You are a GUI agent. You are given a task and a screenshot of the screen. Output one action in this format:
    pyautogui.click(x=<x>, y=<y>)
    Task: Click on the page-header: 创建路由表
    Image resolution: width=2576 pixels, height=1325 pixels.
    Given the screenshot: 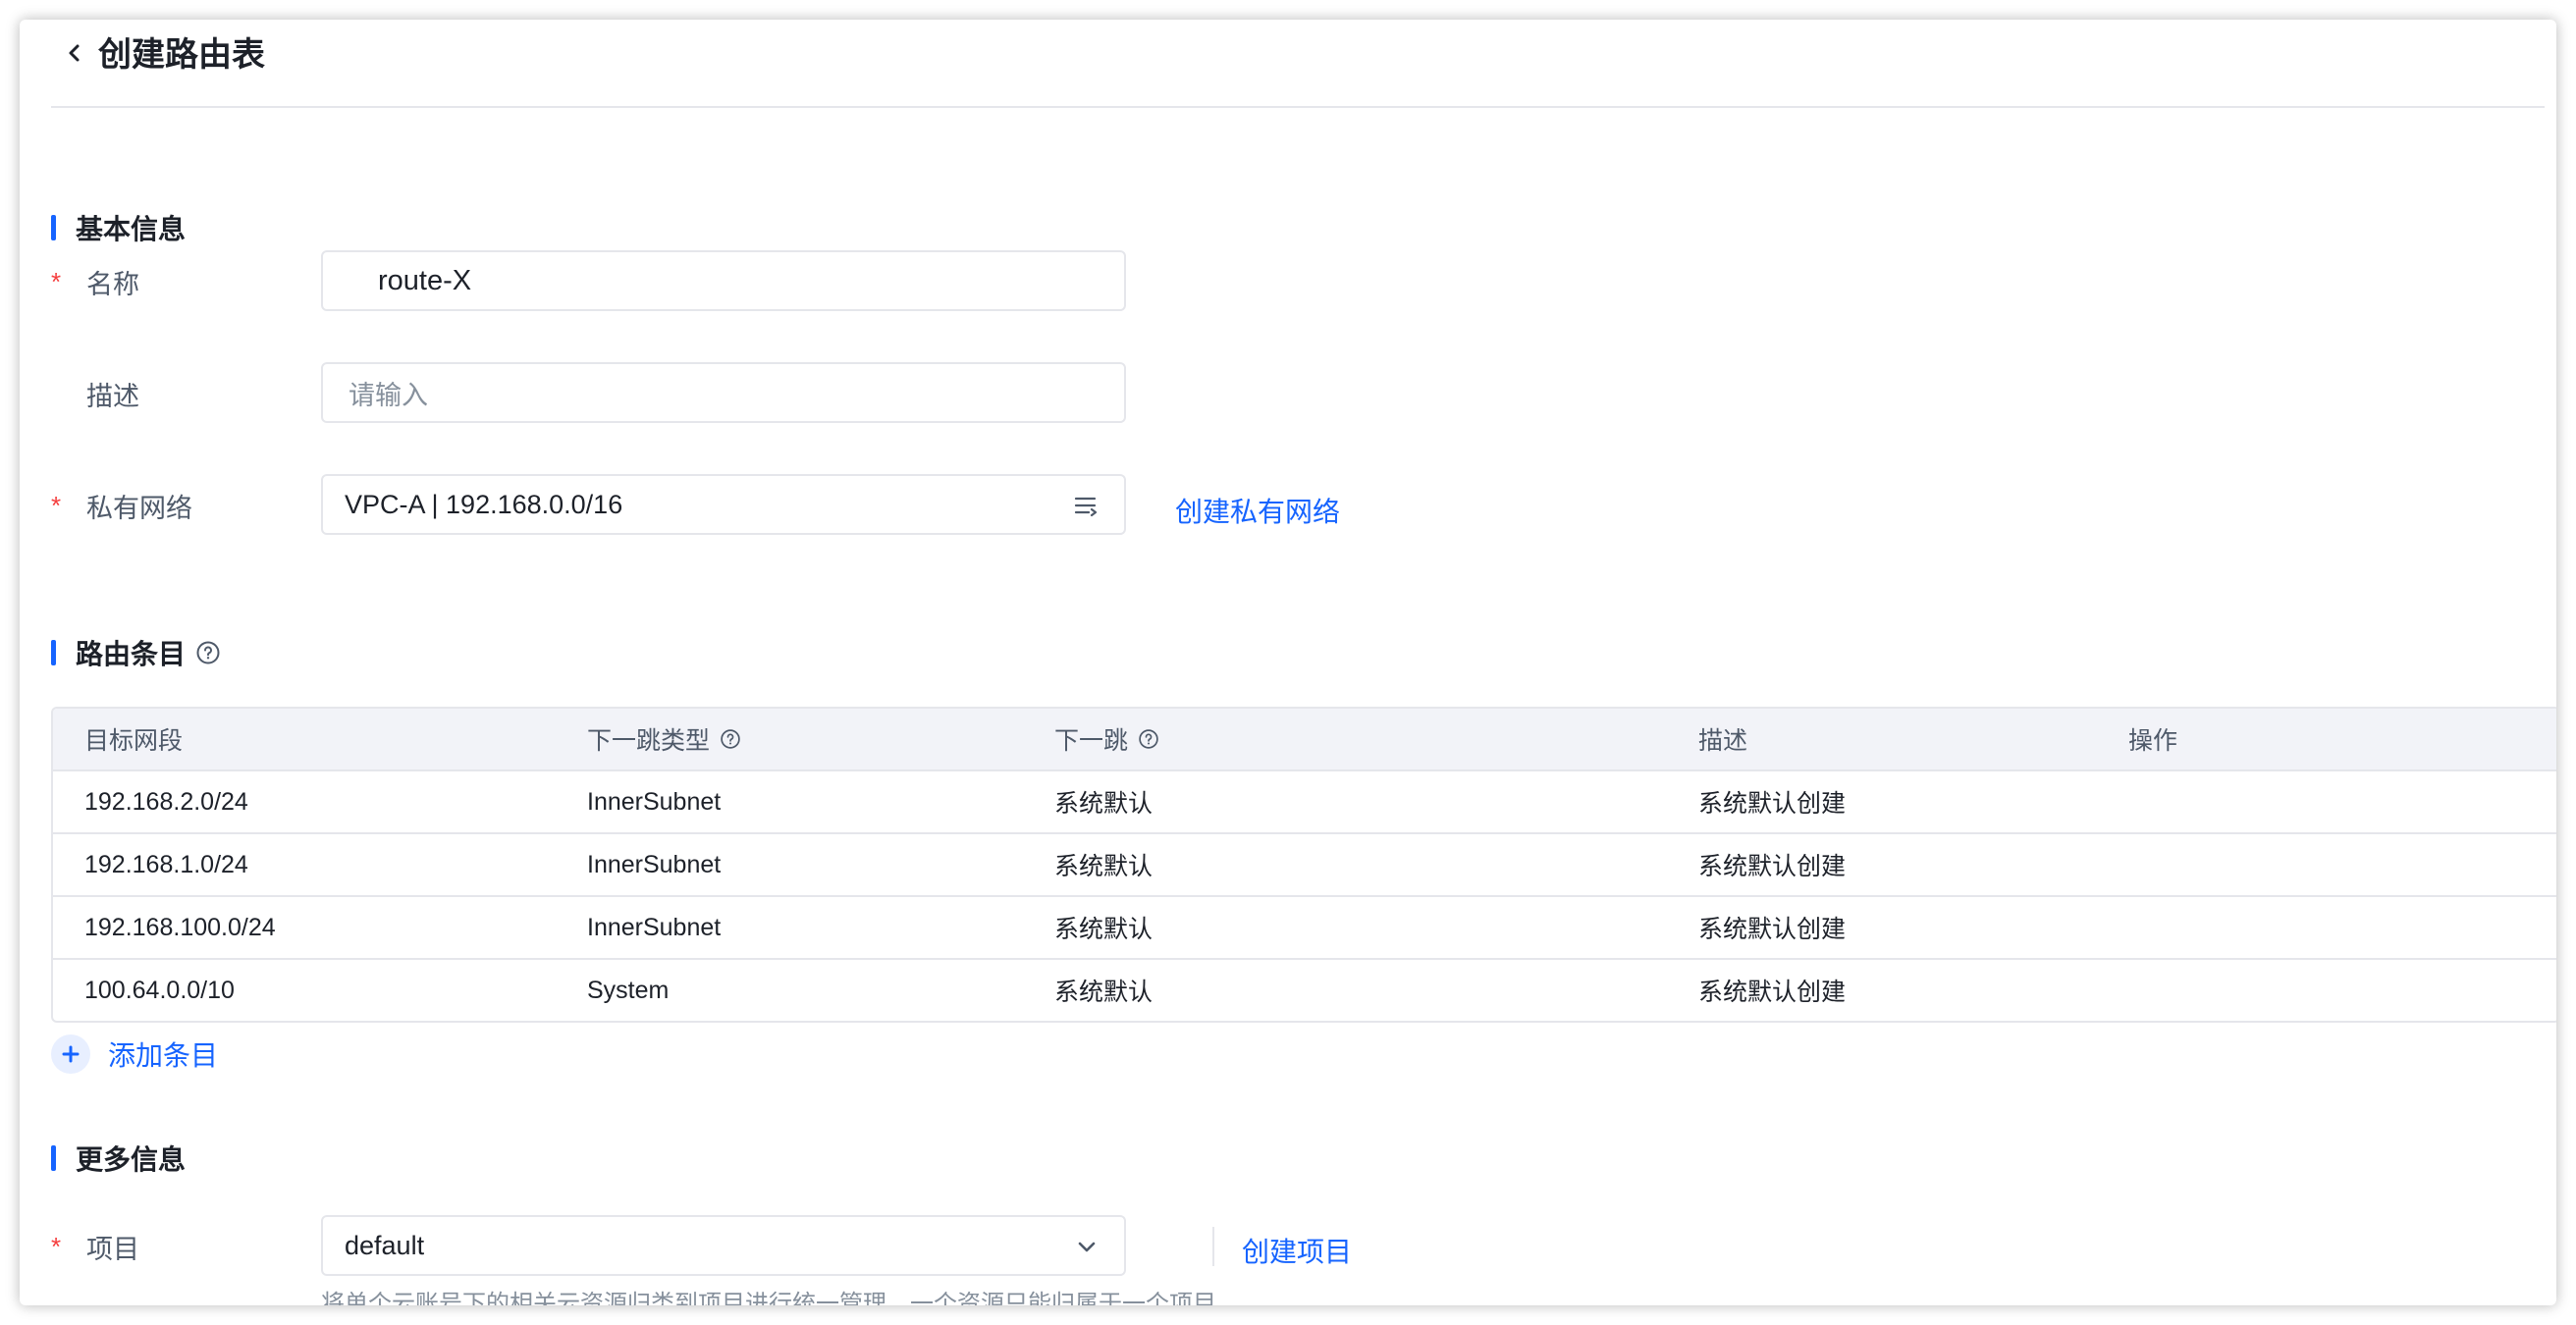 What is the action you would take?
    pyautogui.click(x=1298, y=64)
    